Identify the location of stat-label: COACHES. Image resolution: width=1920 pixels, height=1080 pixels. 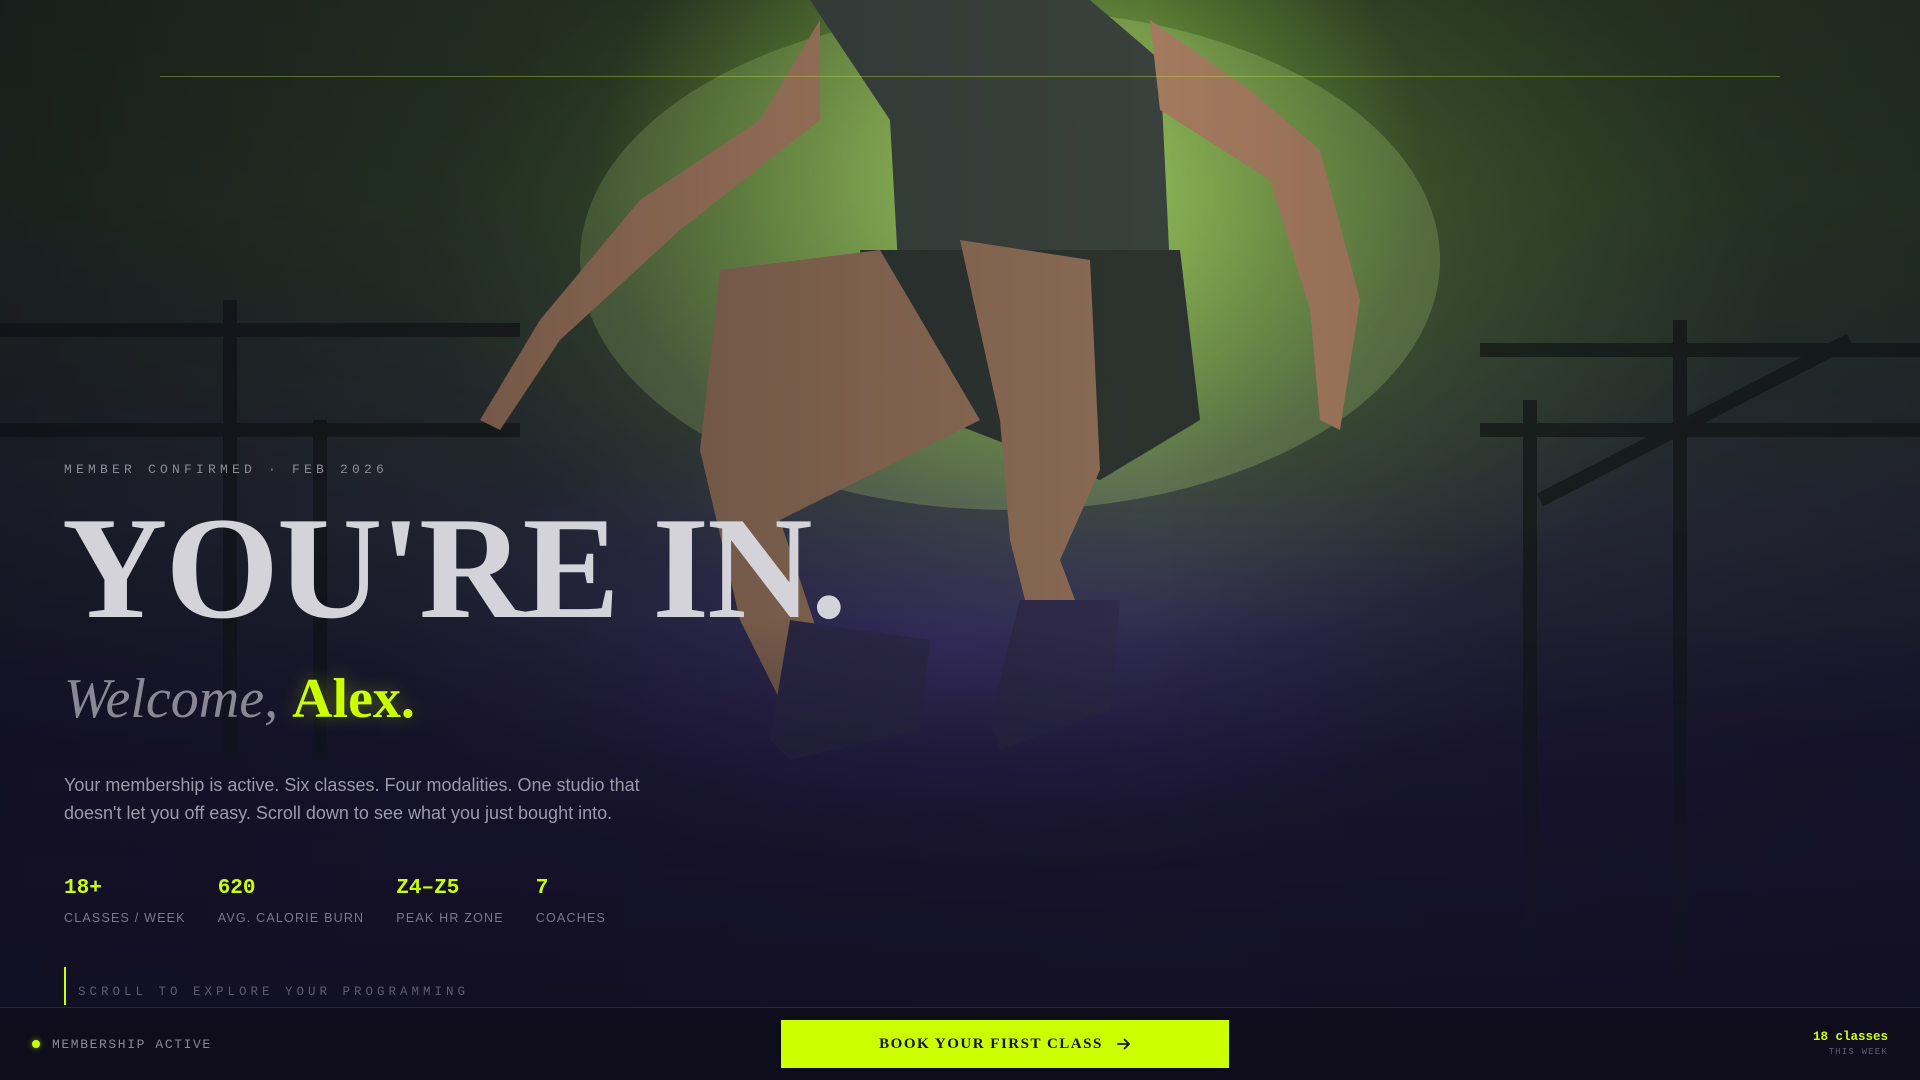
(570, 918).